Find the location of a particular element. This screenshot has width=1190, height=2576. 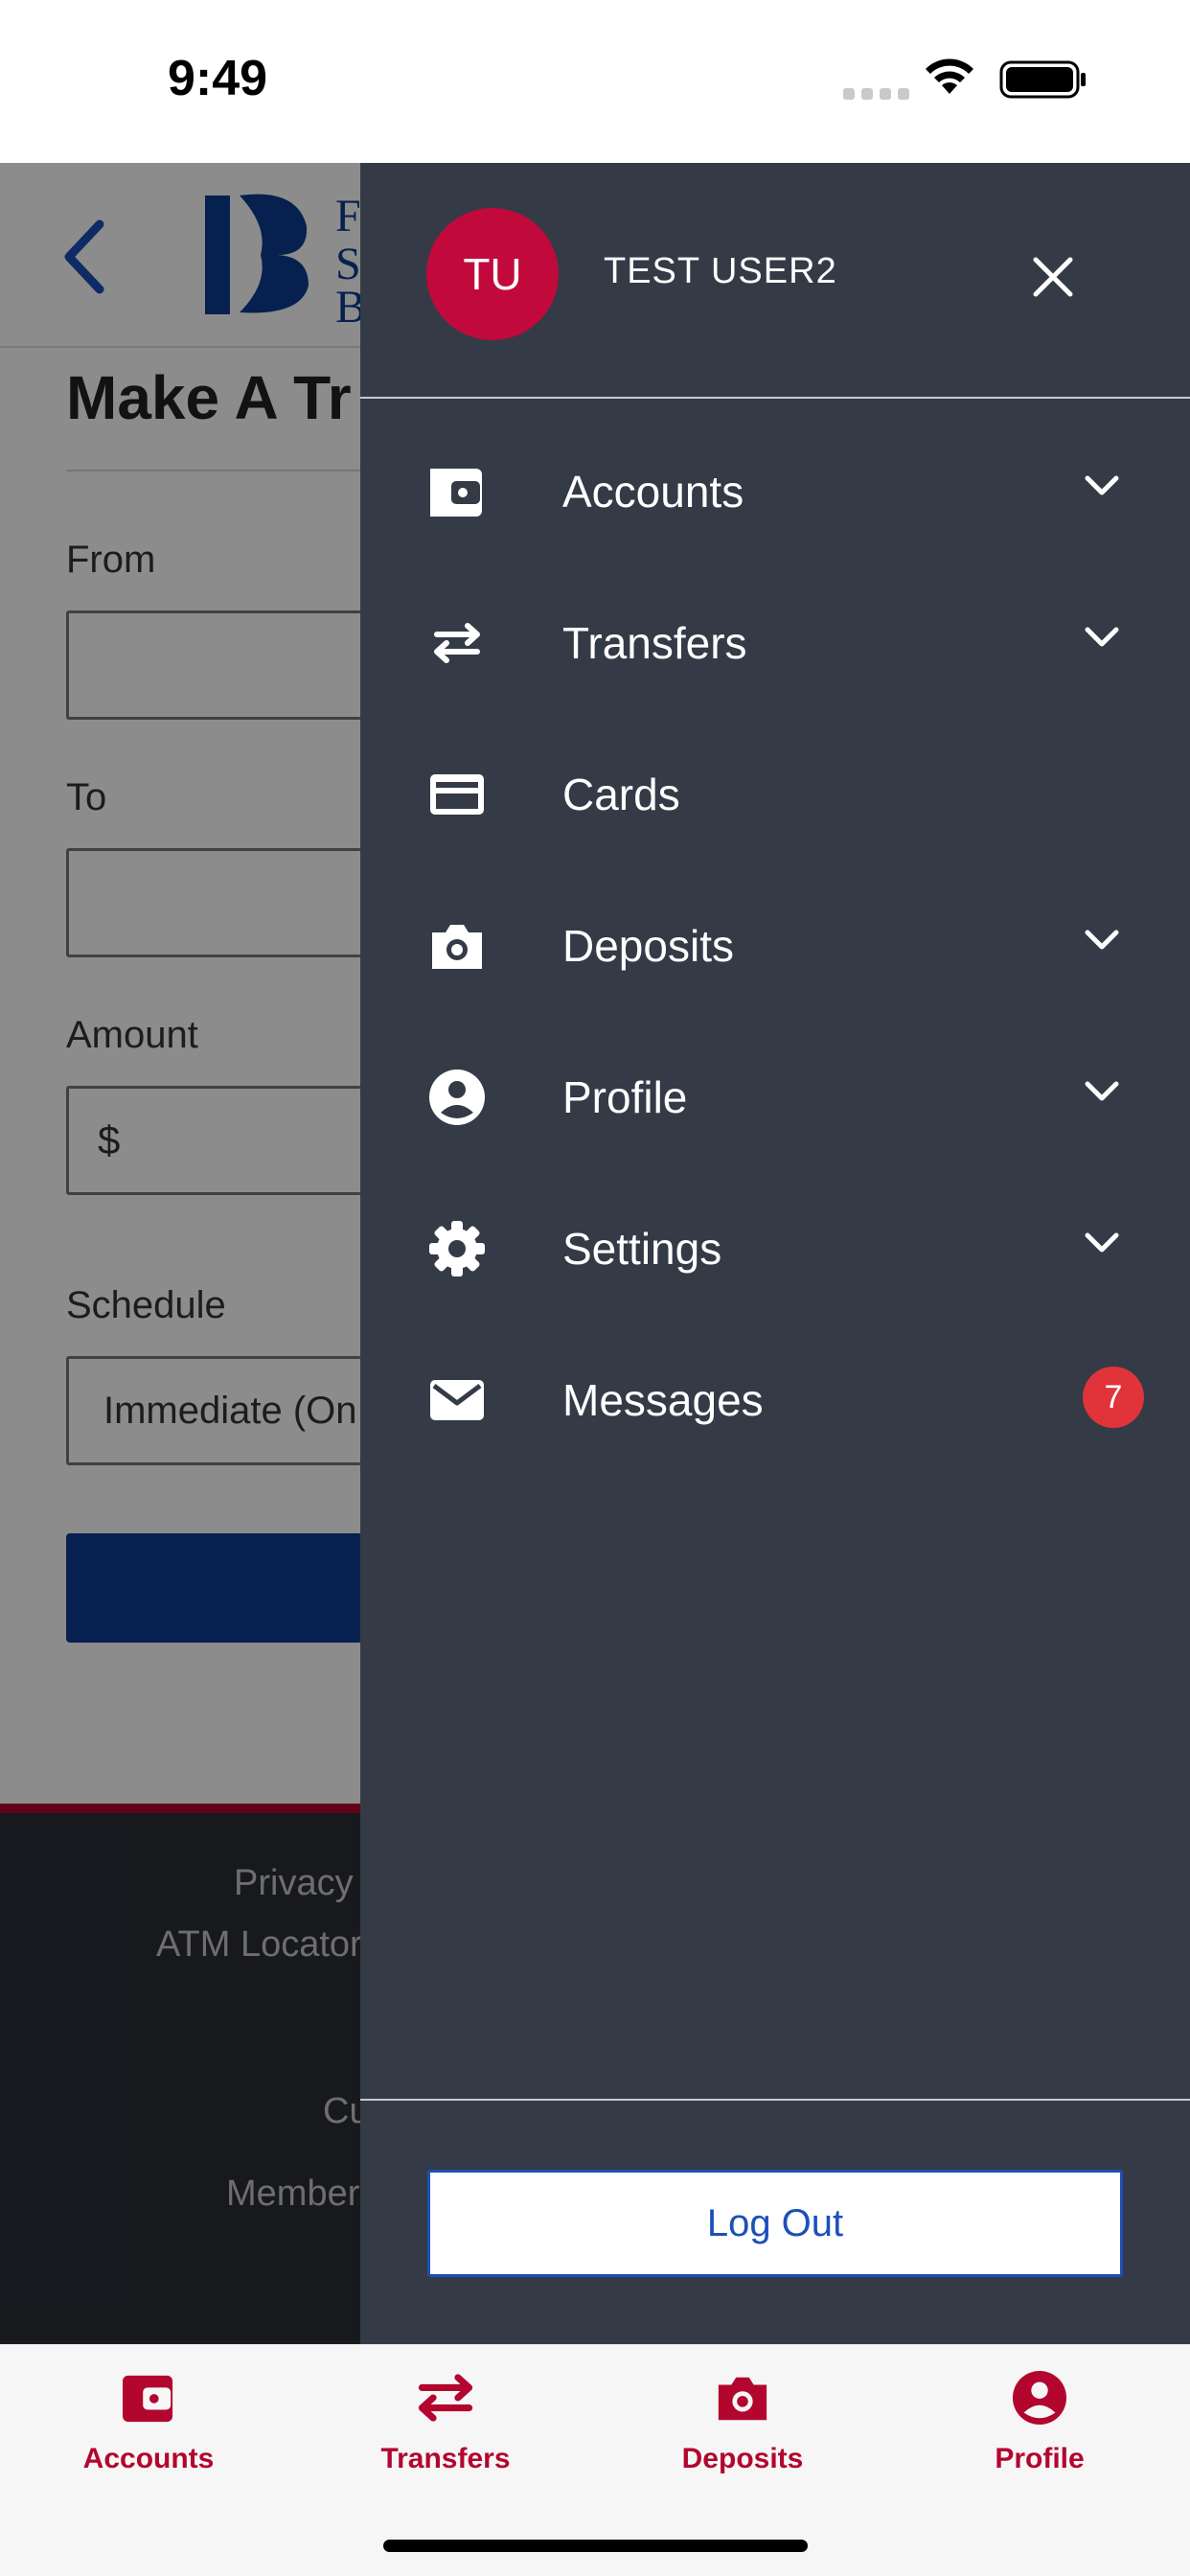

menu-item-cards: Cards is located at coordinates (775, 792).